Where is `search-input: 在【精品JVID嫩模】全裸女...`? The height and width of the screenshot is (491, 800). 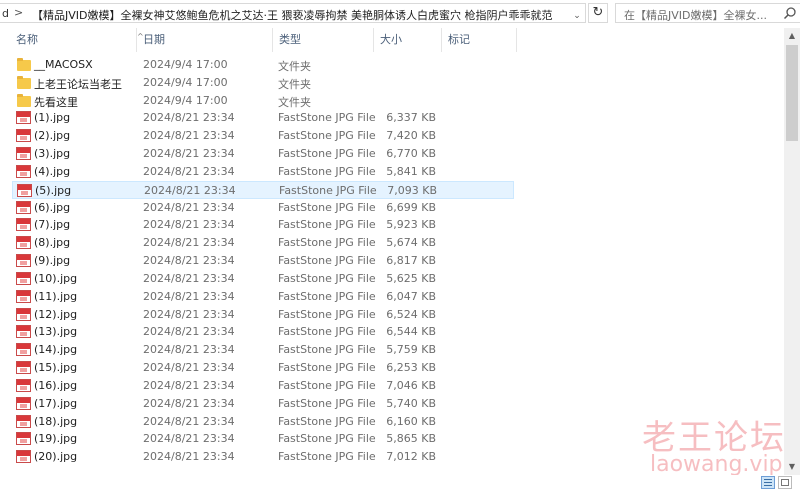 search-input: 在【精品JVID嫩模】全裸女... is located at coordinates (707, 13).